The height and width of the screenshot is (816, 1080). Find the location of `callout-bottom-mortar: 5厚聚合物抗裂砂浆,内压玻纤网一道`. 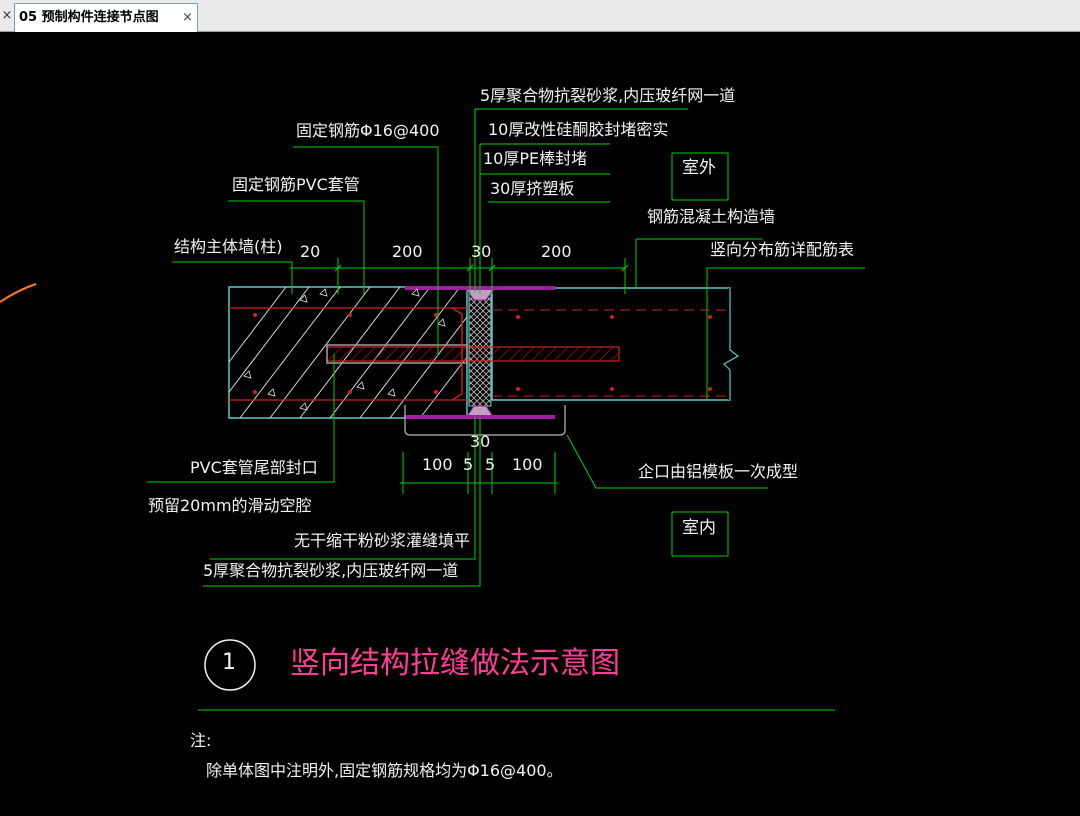

callout-bottom-mortar: 5厚聚合物抗裂砂浆,内压玻纤网一道 is located at coordinates (331, 570).